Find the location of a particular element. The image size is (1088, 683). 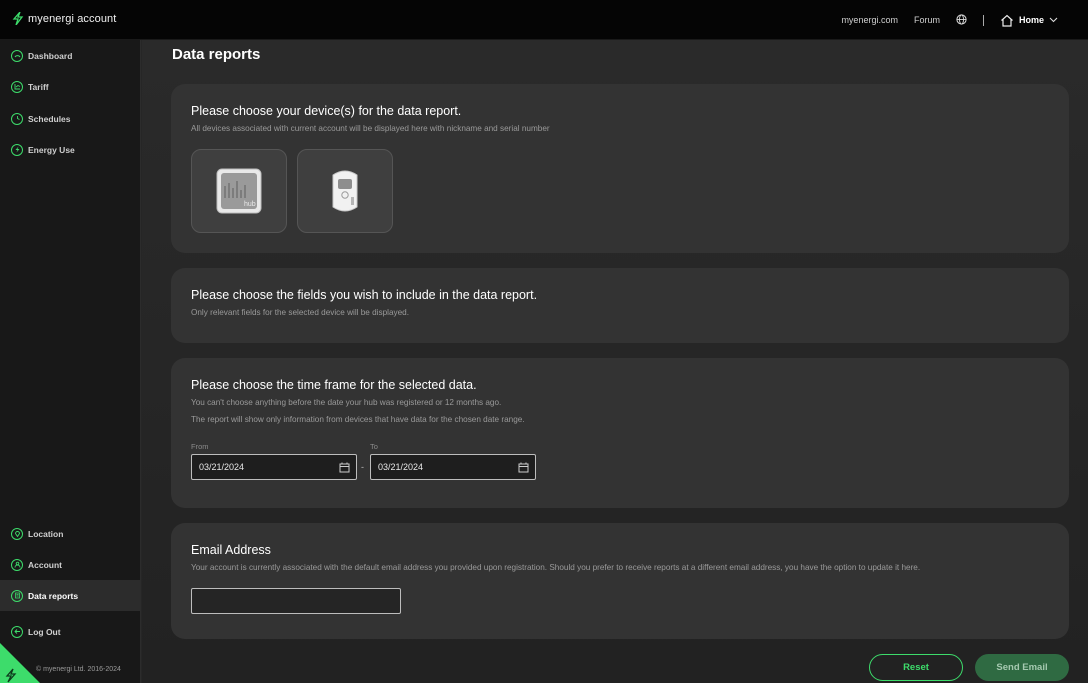

from-date-input: 03/21/2024 is located at coordinates (274, 467).